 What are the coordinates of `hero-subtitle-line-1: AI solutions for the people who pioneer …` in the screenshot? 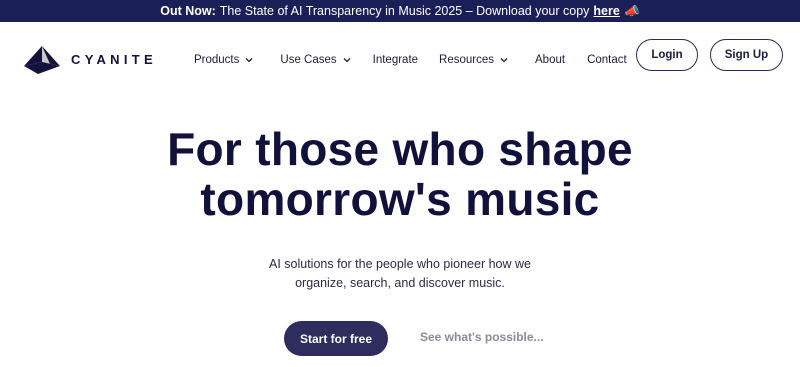 It's located at (400, 264).